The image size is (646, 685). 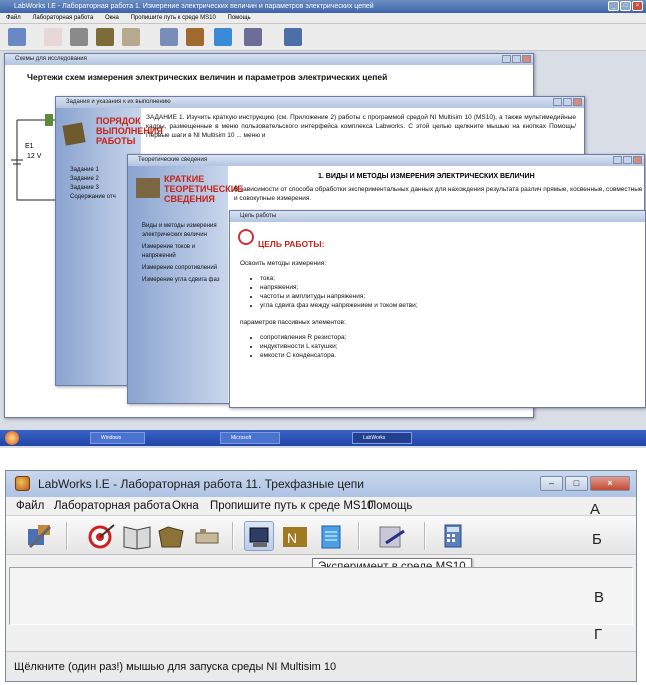 I want to click on report-button, so click(x=331, y=536).